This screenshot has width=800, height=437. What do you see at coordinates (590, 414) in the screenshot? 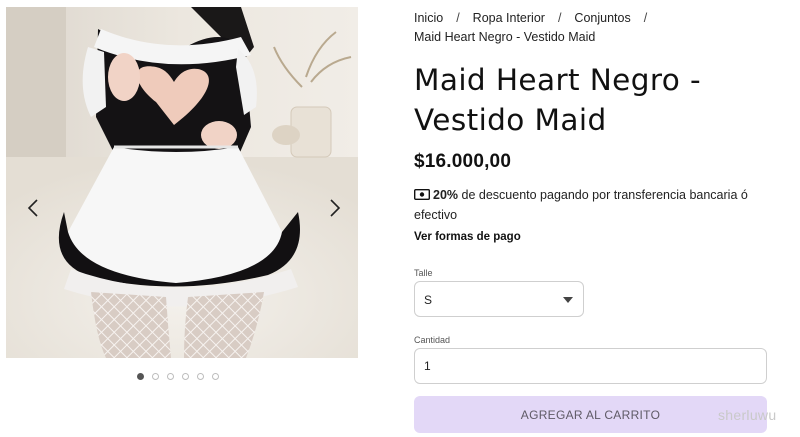
I see `add-to-cart-button: AGREGAR AL CARRITO` at bounding box center [590, 414].